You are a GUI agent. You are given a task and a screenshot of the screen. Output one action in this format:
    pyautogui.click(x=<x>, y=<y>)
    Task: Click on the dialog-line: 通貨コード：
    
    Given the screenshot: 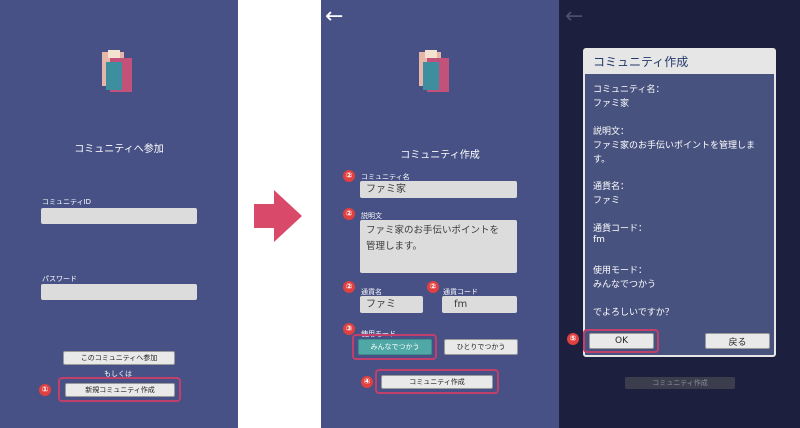 What is the action you would take?
    pyautogui.click(x=620, y=229)
    